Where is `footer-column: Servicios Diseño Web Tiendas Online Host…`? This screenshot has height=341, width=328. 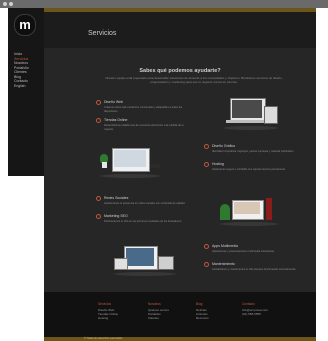 footer-column: Servicios Diseño Web Tiendas Online Host… is located at coordinates (126, 311).